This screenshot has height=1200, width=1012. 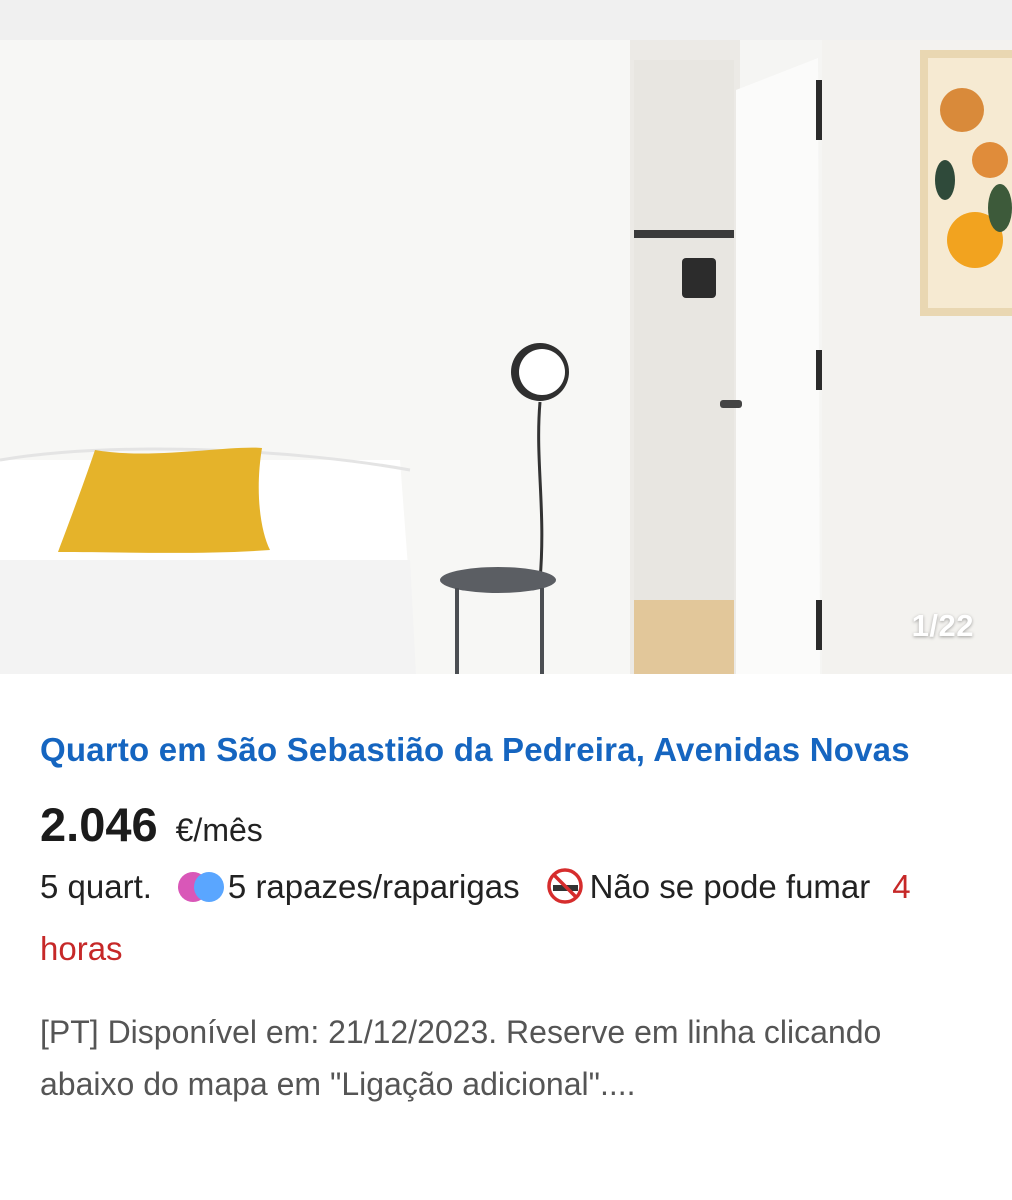 What do you see at coordinates (564, 886) in the screenshot?
I see `no-smoking-icon` at bounding box center [564, 886].